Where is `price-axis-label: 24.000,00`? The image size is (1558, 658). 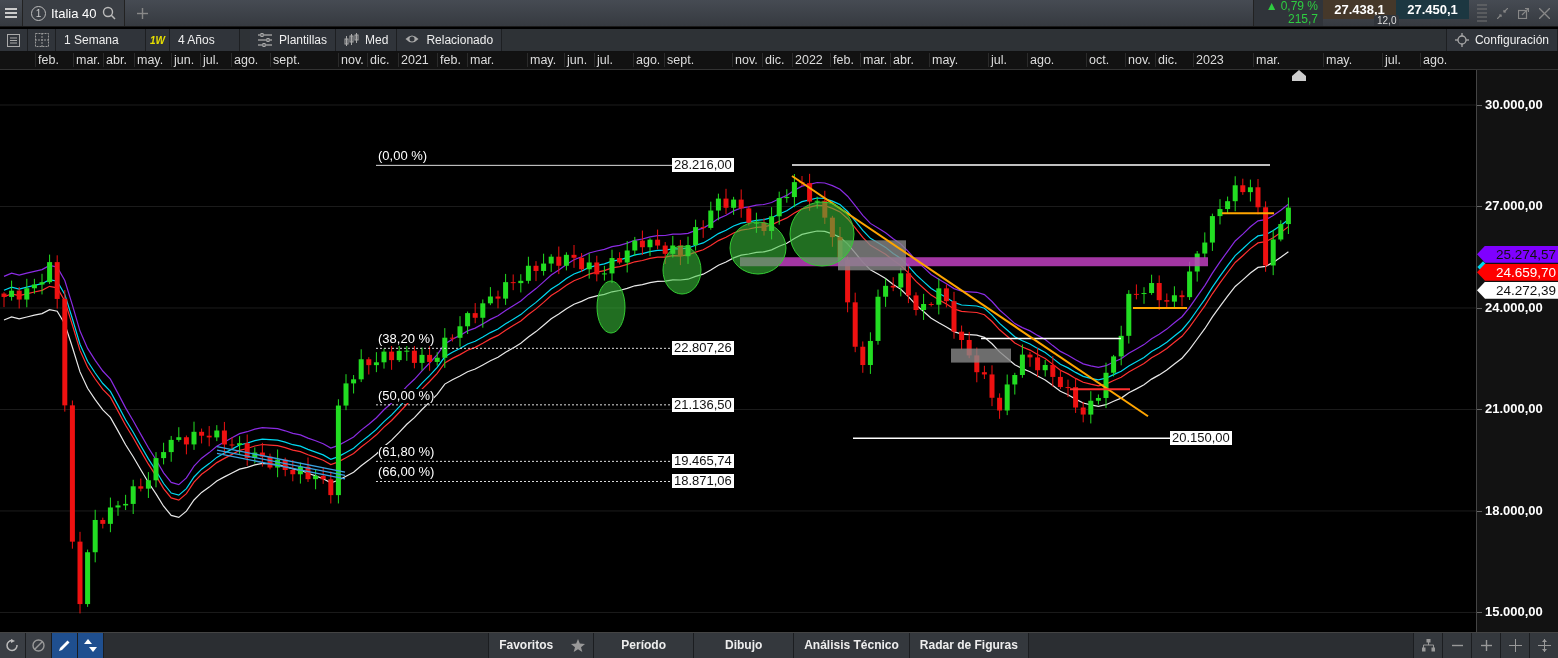
price-axis-label: 24.000,00 is located at coordinates (1514, 307).